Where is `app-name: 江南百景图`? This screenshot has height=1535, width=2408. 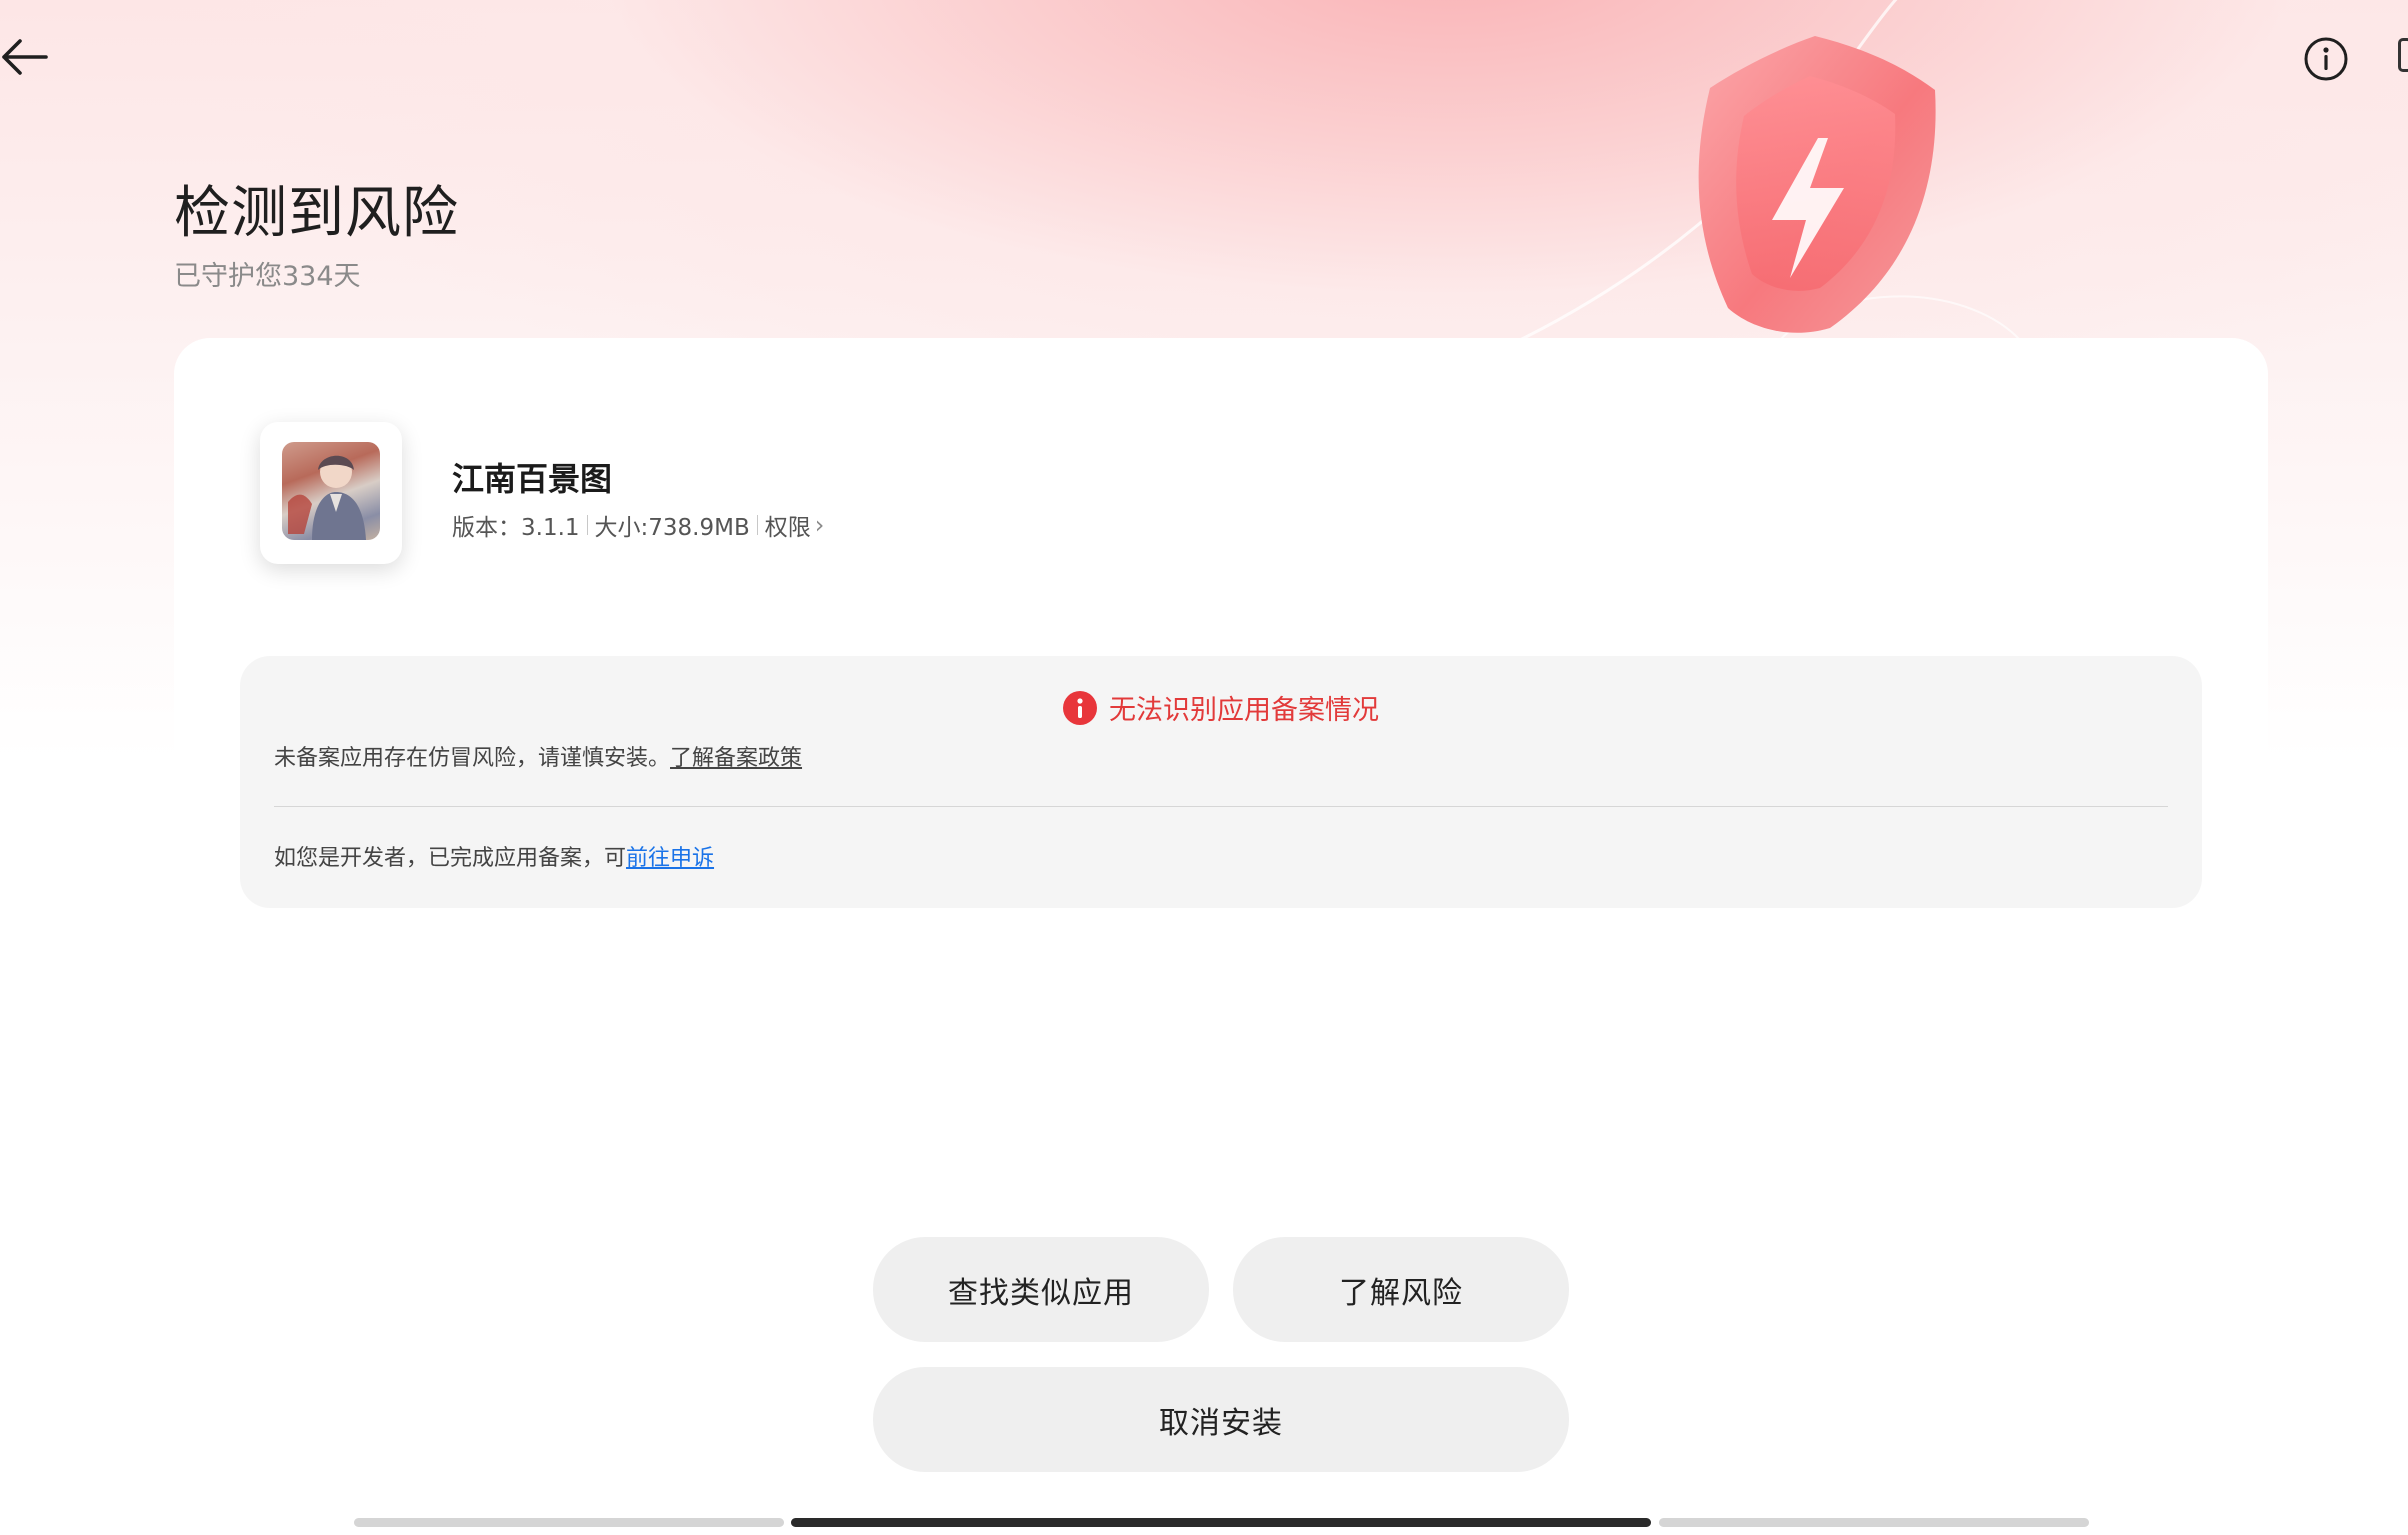 app-name: 江南百景图 is located at coordinates (532, 479).